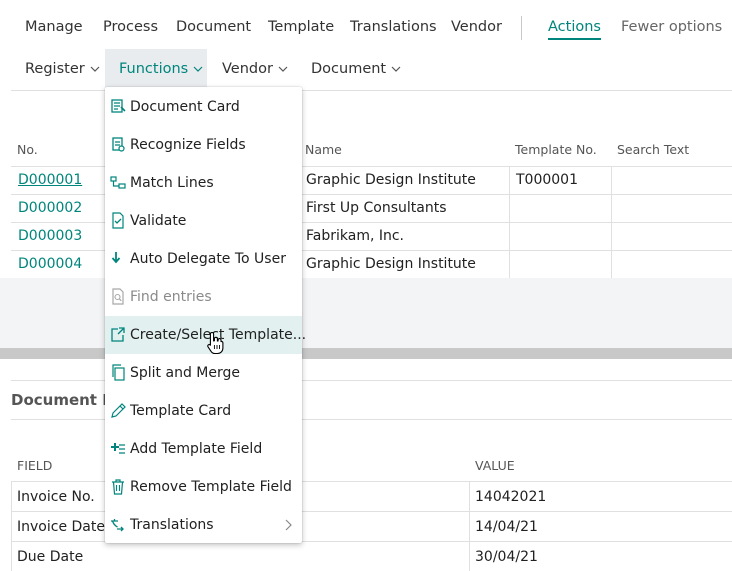 This screenshot has height=571, width=732. I want to click on menu-item-label: Template Card, so click(181, 411).